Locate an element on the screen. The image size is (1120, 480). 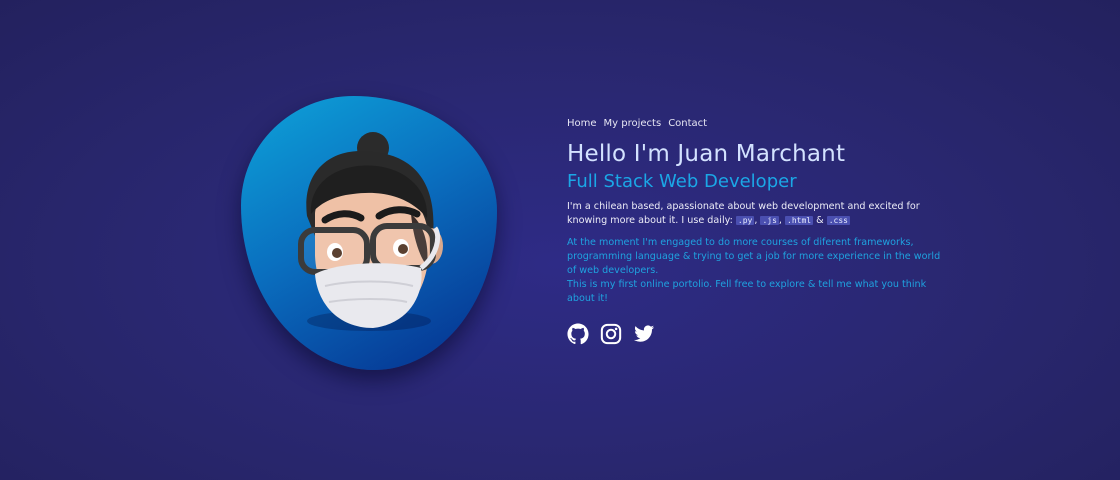
social-links is located at coordinates (754, 334).